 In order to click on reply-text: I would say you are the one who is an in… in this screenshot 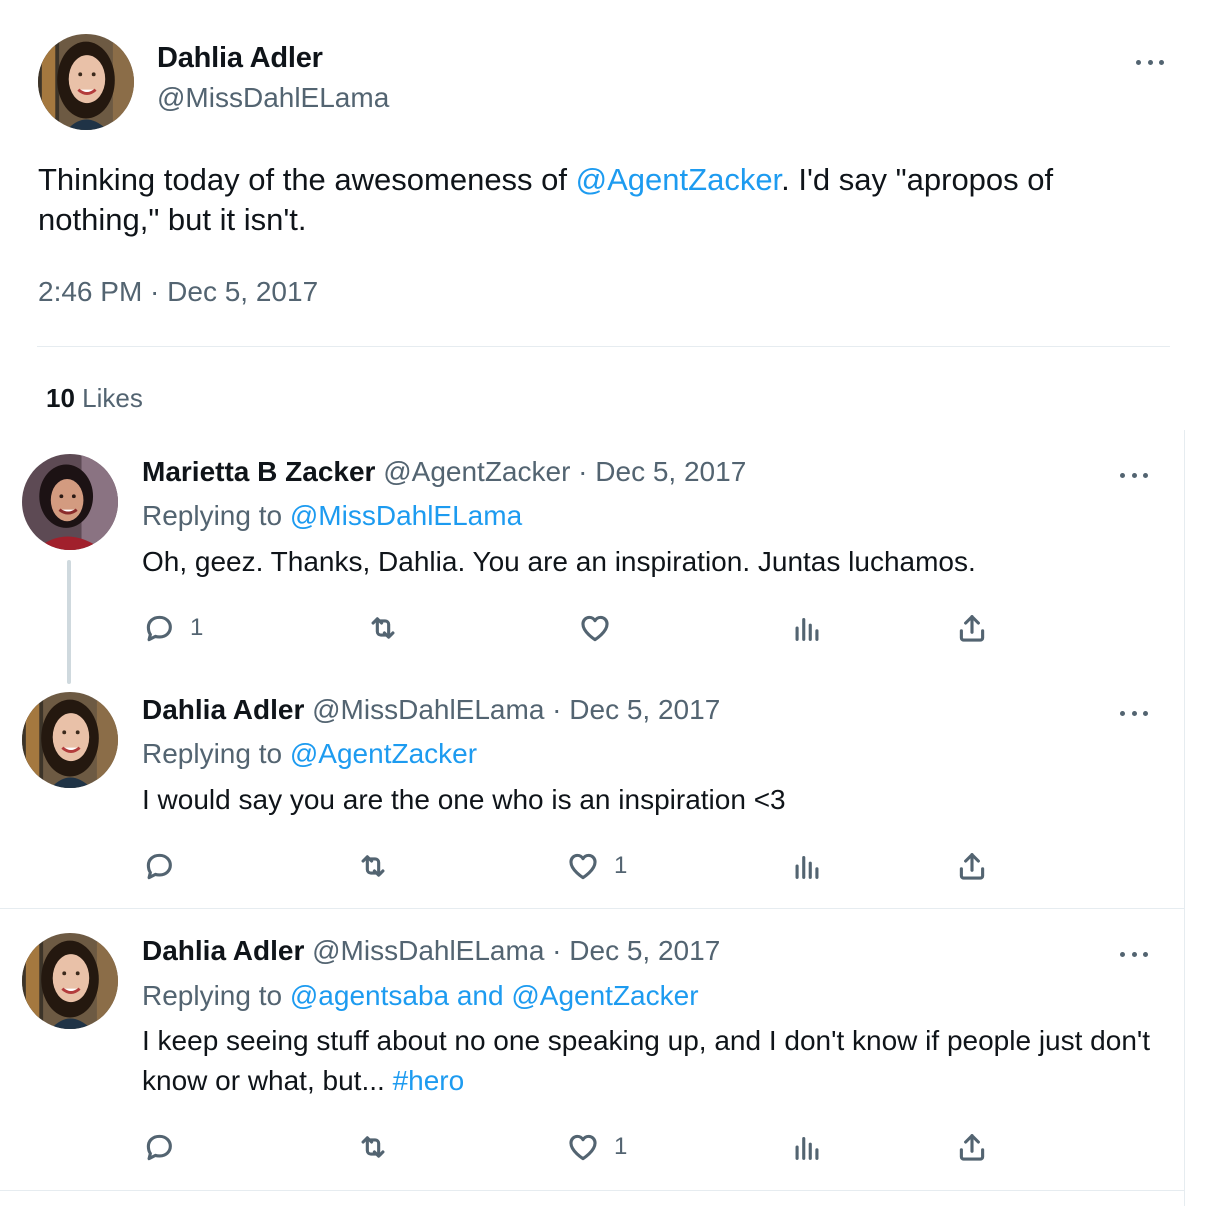, I will do `click(464, 799)`.